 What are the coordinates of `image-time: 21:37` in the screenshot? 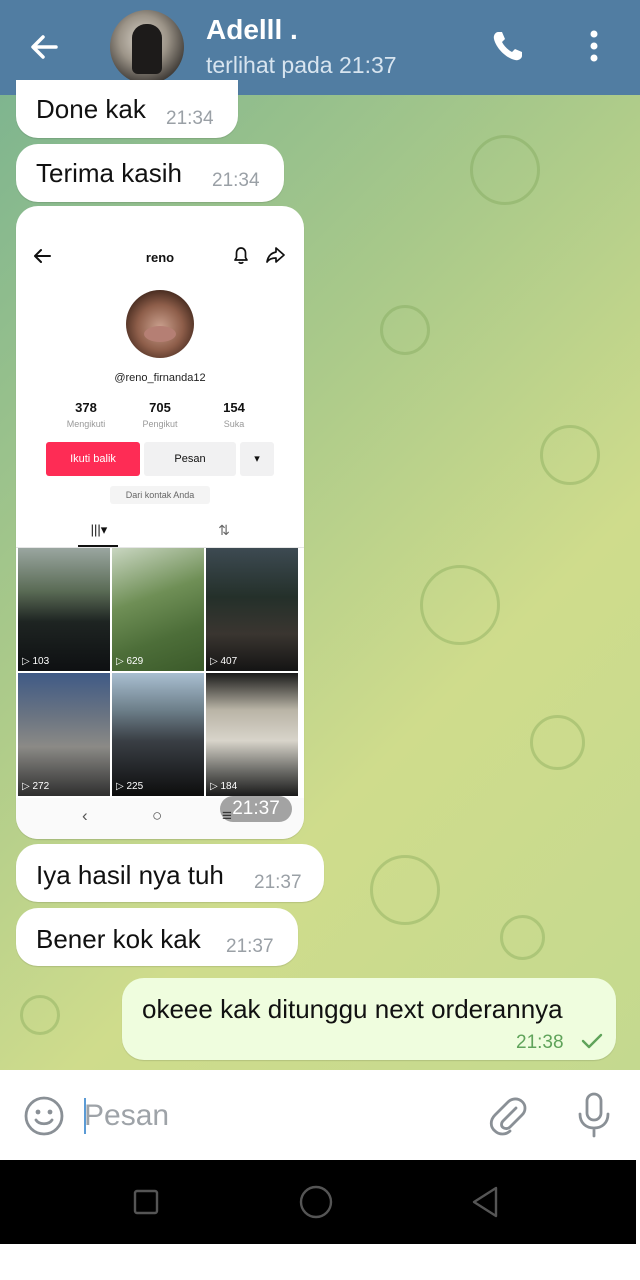 It's located at (256, 809).